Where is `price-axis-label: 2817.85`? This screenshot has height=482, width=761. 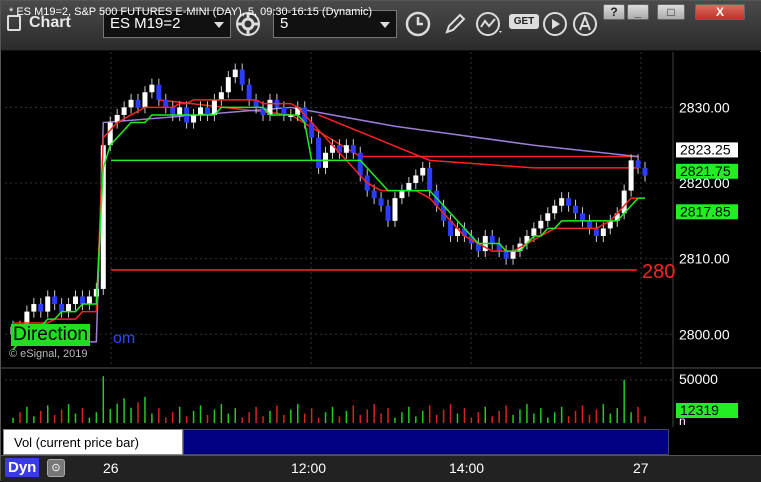
price-axis-label: 2817.85 is located at coordinates (707, 211).